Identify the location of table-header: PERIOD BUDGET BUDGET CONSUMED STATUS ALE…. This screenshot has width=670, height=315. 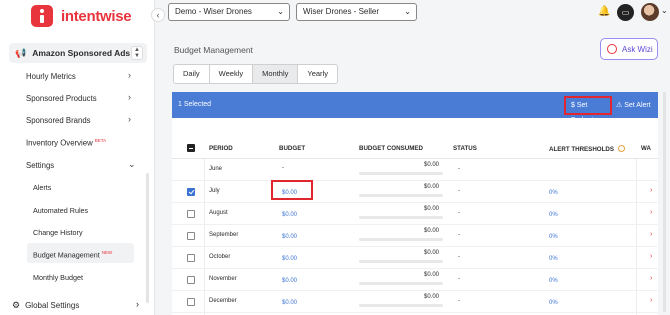
(415, 148).